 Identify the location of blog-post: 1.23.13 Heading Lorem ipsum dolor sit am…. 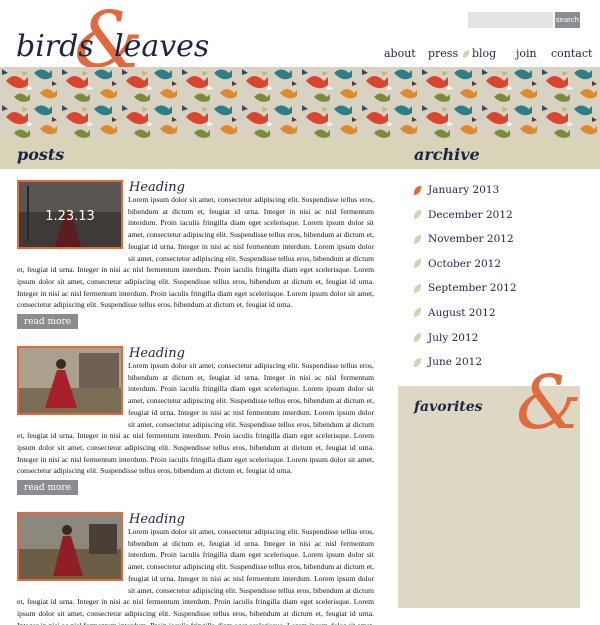
(197, 255).